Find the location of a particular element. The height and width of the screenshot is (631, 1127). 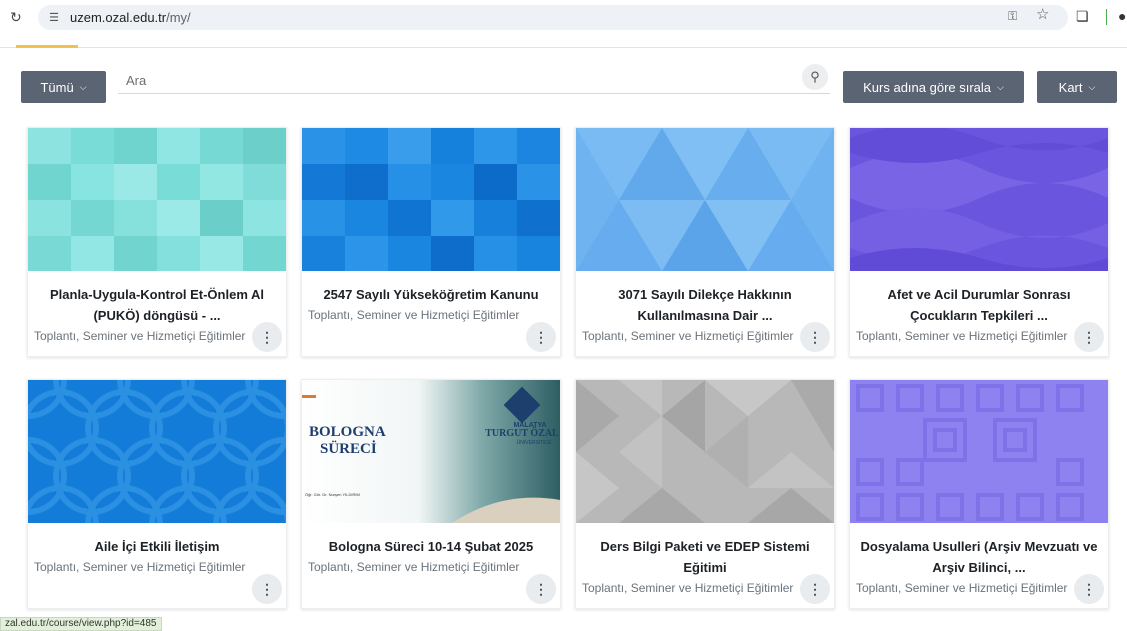

bologna-heading-1: BOLOGNA is located at coordinates (347, 432).